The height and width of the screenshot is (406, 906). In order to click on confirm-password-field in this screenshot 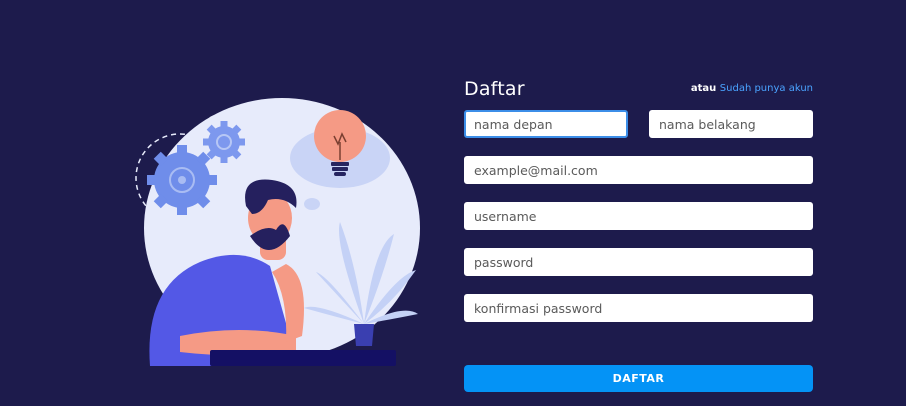, I will do `click(638, 308)`.